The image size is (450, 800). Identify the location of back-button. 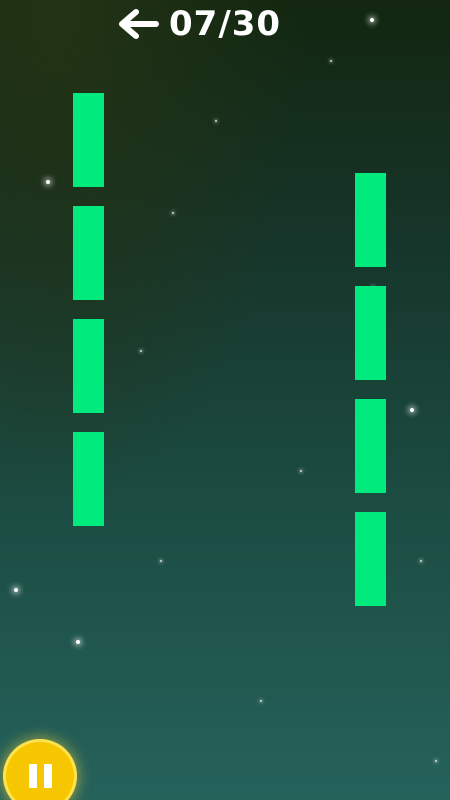
(138, 24).